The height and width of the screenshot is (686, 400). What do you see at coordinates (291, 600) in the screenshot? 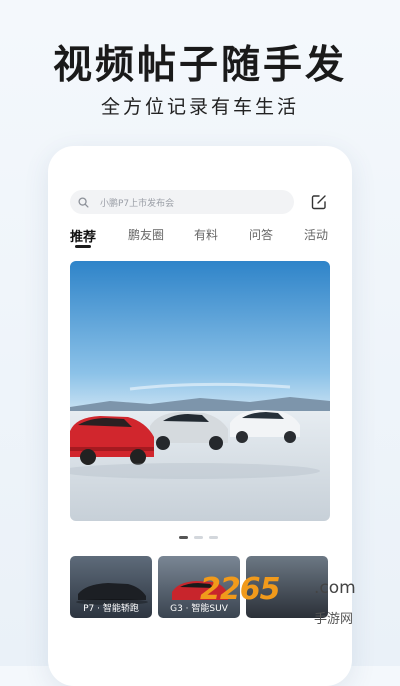
I see `site-watermark: 2265 .com 手游网` at bounding box center [291, 600].